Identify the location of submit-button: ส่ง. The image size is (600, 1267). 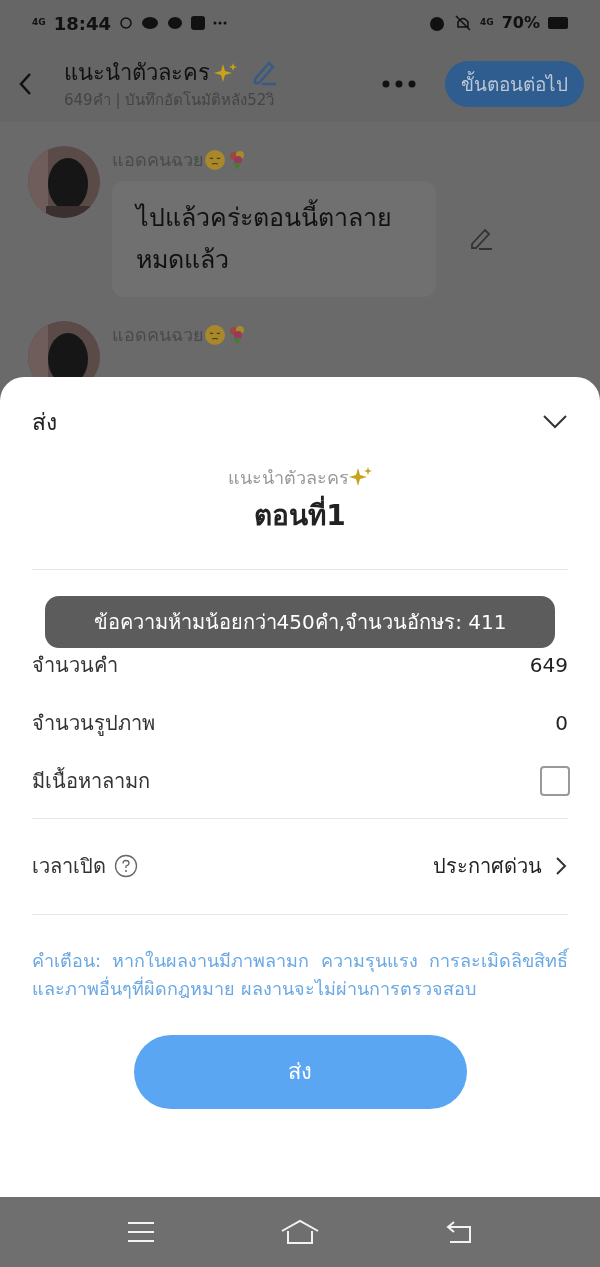
(300, 1071).